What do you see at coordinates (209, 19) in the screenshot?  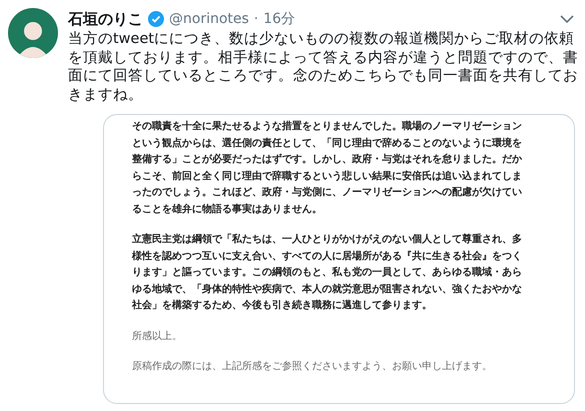 I see `author-handle: @norinotes` at bounding box center [209, 19].